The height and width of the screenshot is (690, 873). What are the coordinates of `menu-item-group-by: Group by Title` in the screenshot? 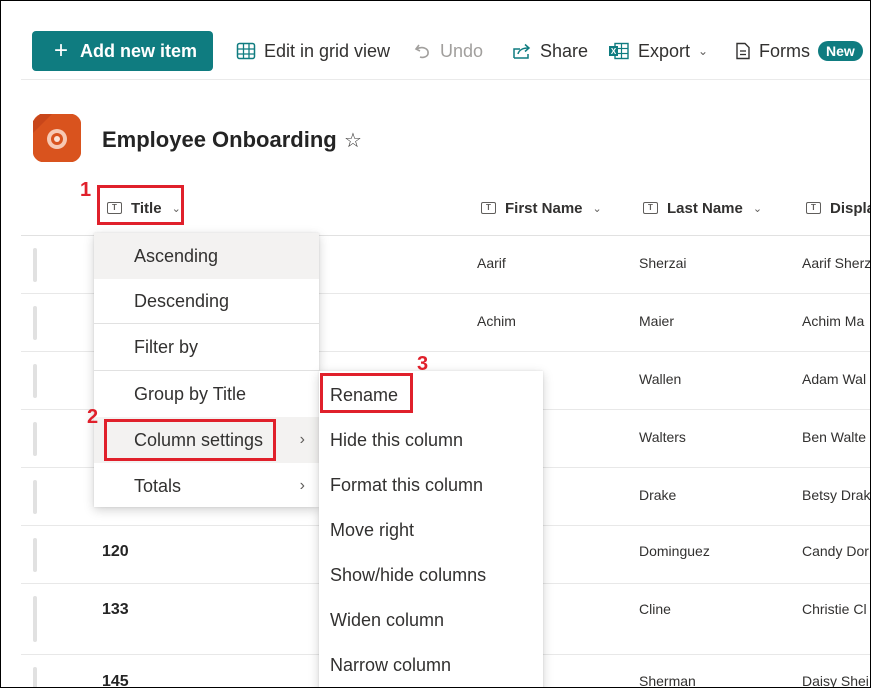 It's located at (206, 394).